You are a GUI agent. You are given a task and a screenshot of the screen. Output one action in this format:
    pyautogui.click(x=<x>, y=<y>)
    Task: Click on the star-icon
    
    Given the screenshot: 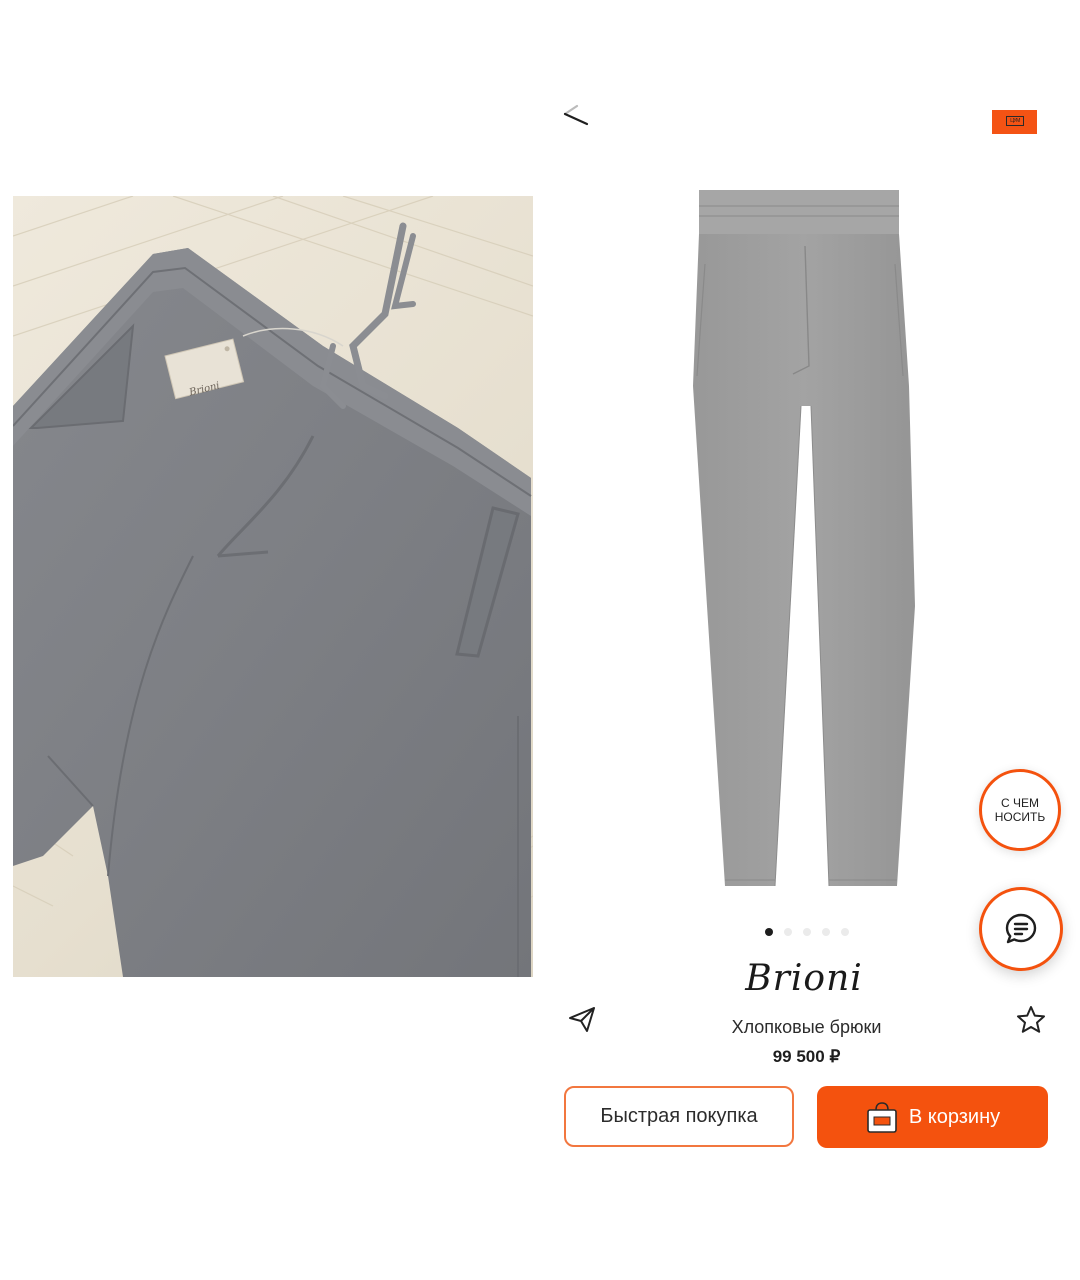 What is the action you would take?
    pyautogui.click(x=1031, y=1020)
    